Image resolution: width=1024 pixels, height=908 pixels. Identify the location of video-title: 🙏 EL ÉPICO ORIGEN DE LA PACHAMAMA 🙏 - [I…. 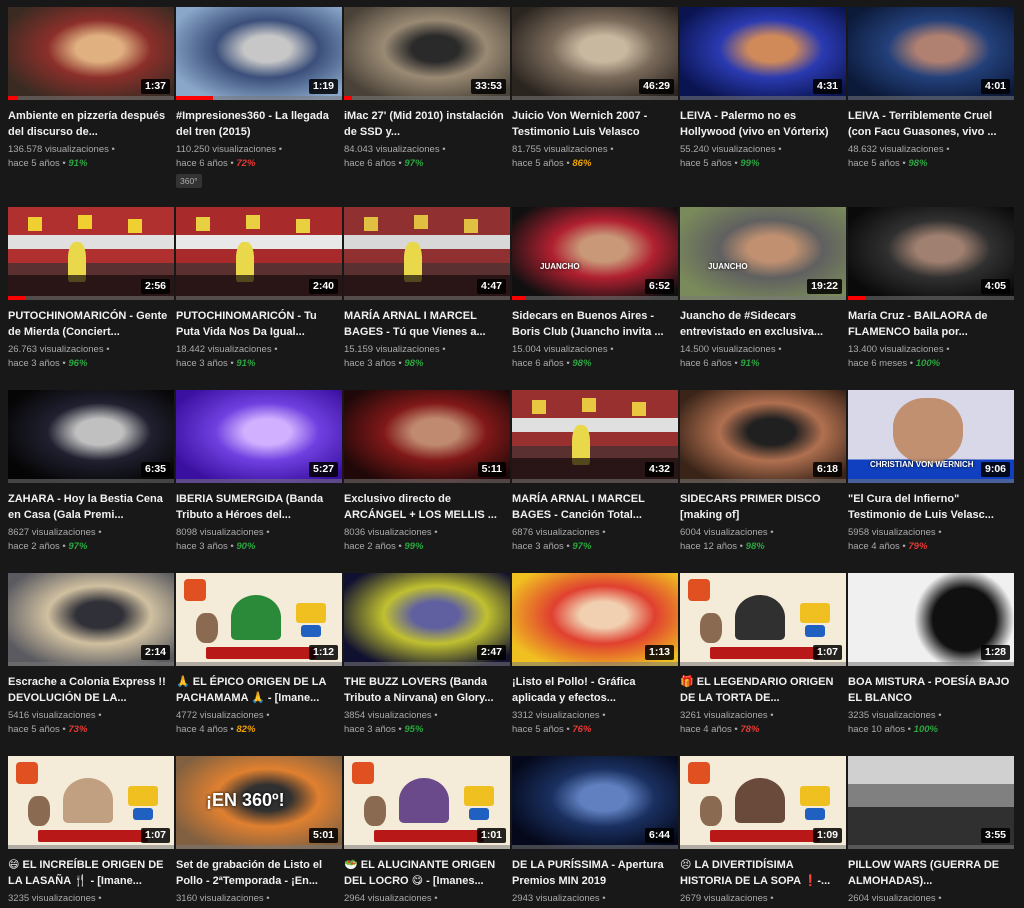
(259, 690).